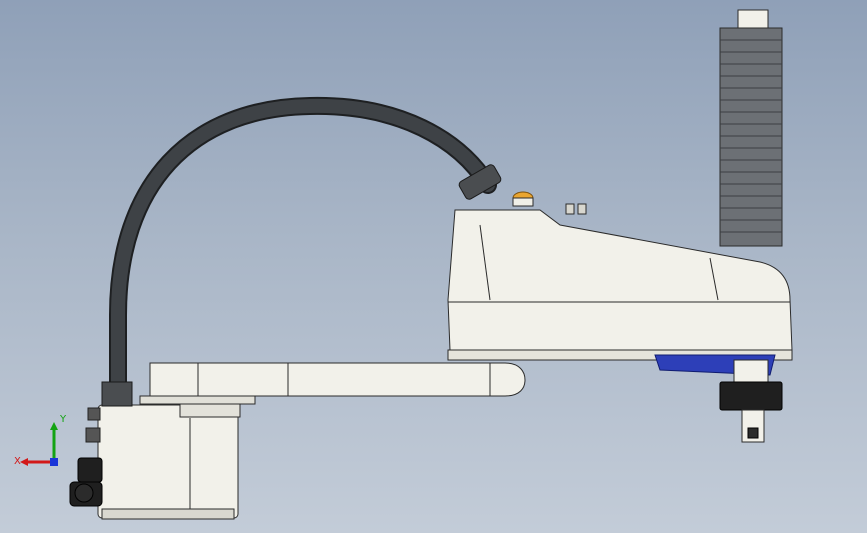  What do you see at coordinates (63, 419) in the screenshot?
I see `y-axis-label: Y` at bounding box center [63, 419].